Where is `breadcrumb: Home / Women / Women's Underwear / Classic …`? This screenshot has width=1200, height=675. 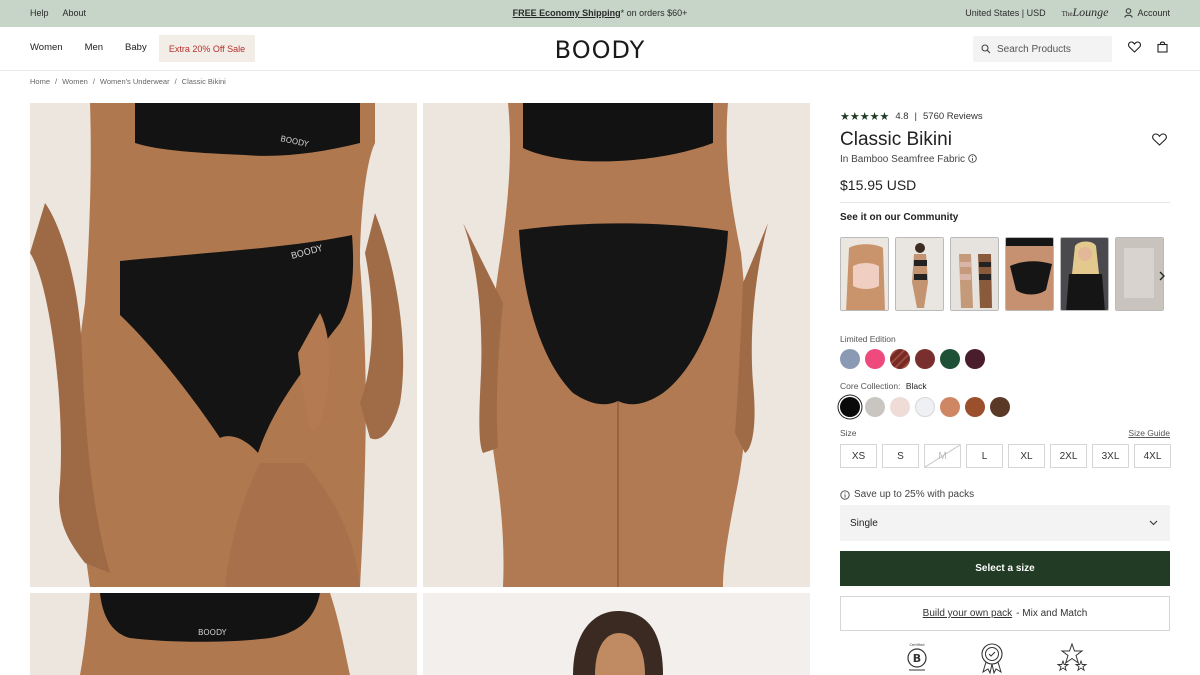 breadcrumb: Home / Women / Women's Underwear / Classic … is located at coordinates (128, 81).